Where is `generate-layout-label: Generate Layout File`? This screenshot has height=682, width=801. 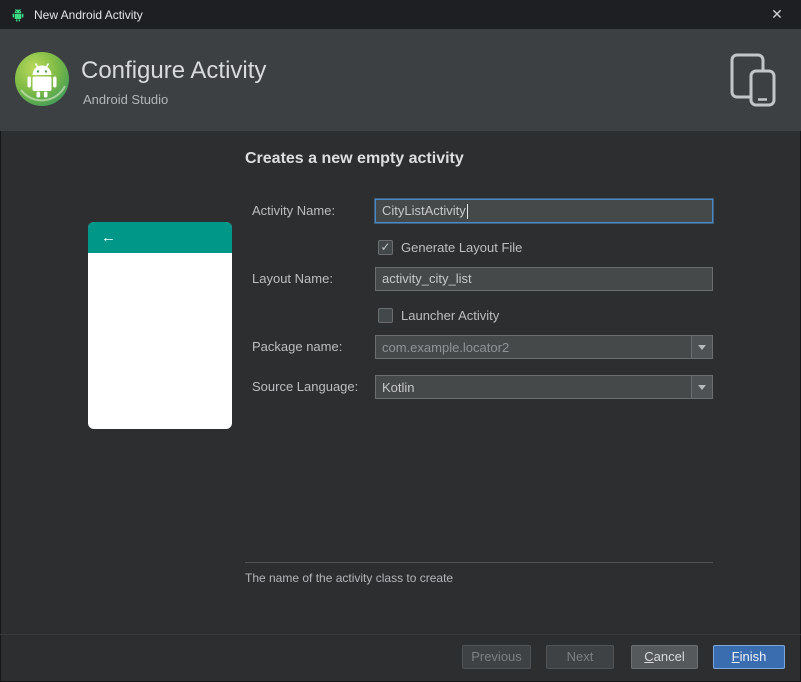
generate-layout-label: Generate Layout File is located at coordinates (462, 247).